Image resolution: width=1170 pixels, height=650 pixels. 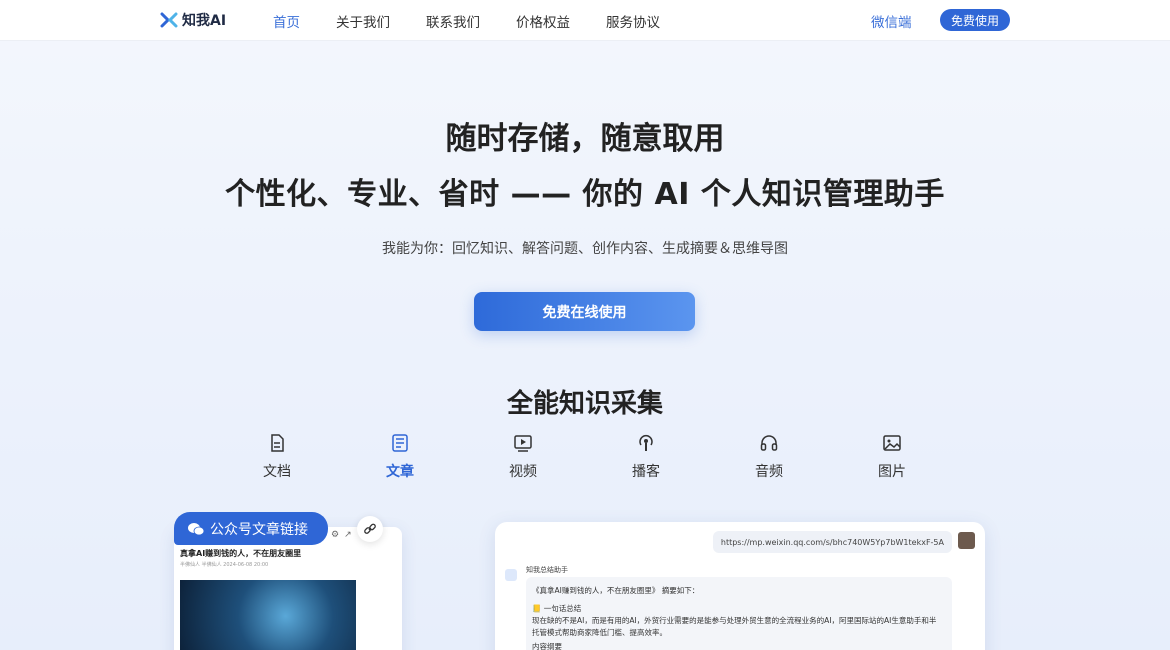 I want to click on link-button, so click(x=370, y=529).